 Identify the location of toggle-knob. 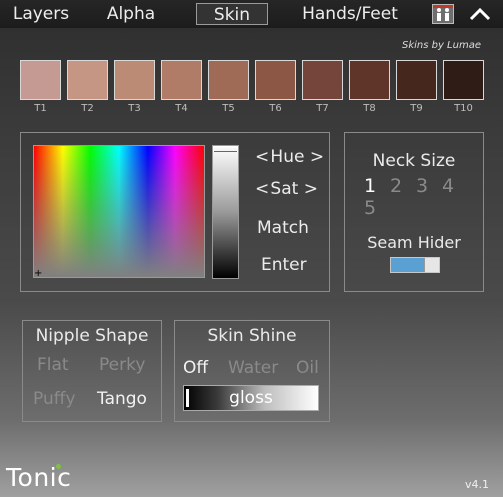
(431, 265).